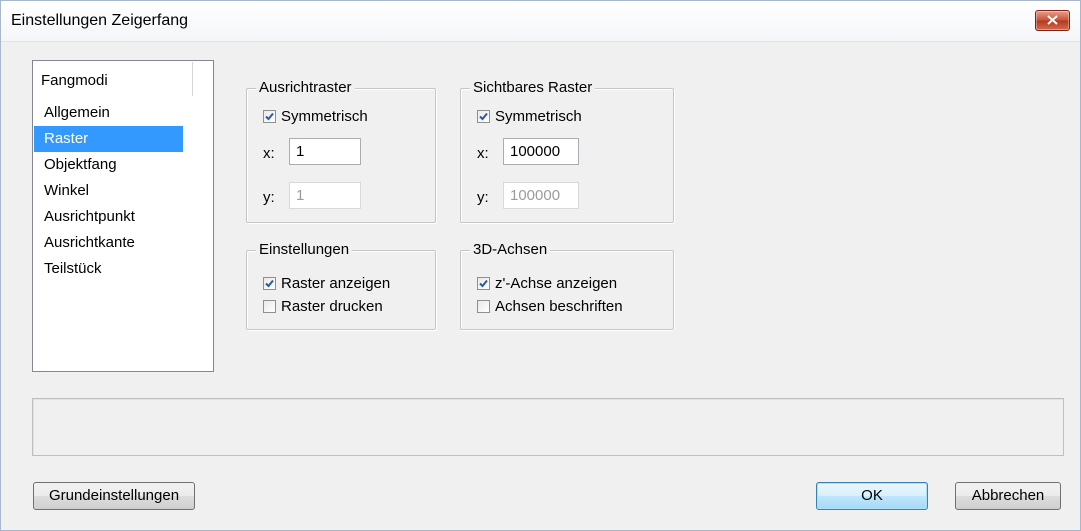  Describe the element at coordinates (538, 116) in the screenshot. I see `sichtbares-raster-symmetric-label: Symmetrisch` at that location.